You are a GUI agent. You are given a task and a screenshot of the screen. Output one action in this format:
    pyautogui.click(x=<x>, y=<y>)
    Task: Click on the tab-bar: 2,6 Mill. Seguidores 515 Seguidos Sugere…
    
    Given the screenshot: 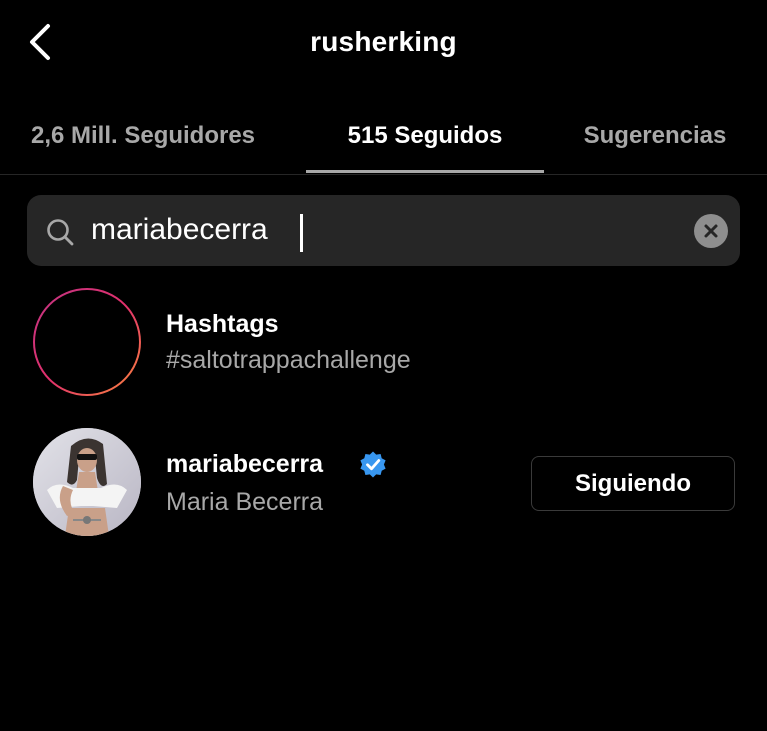 What is the action you would take?
    pyautogui.click(x=383, y=137)
    